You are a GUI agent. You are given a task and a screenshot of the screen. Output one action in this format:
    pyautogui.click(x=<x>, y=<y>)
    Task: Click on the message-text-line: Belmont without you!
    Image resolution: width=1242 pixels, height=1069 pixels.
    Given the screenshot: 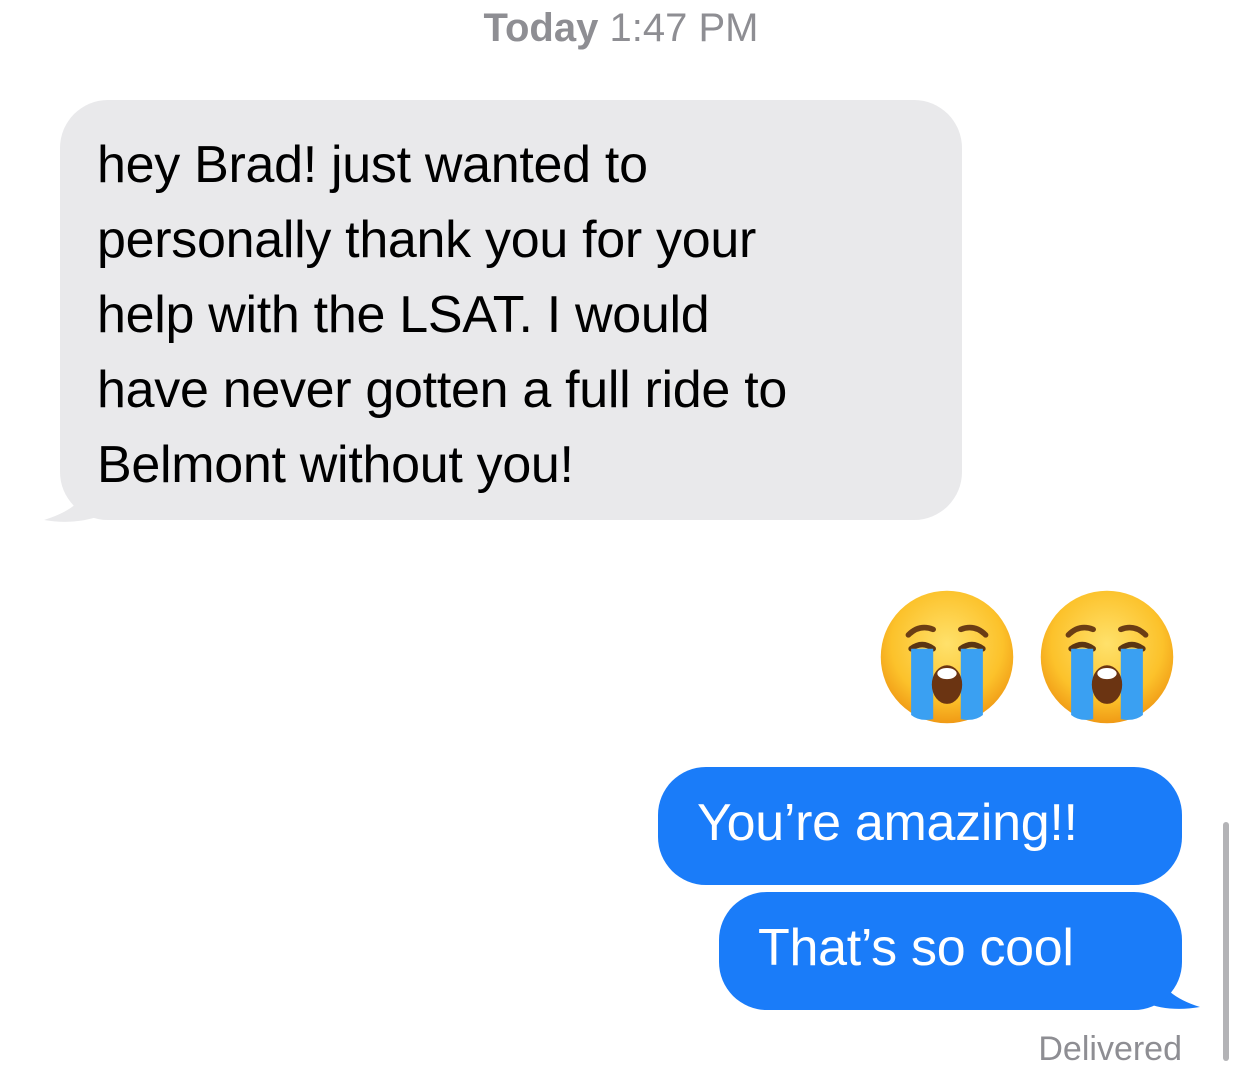 What is the action you would take?
    pyautogui.click(x=335, y=465)
    